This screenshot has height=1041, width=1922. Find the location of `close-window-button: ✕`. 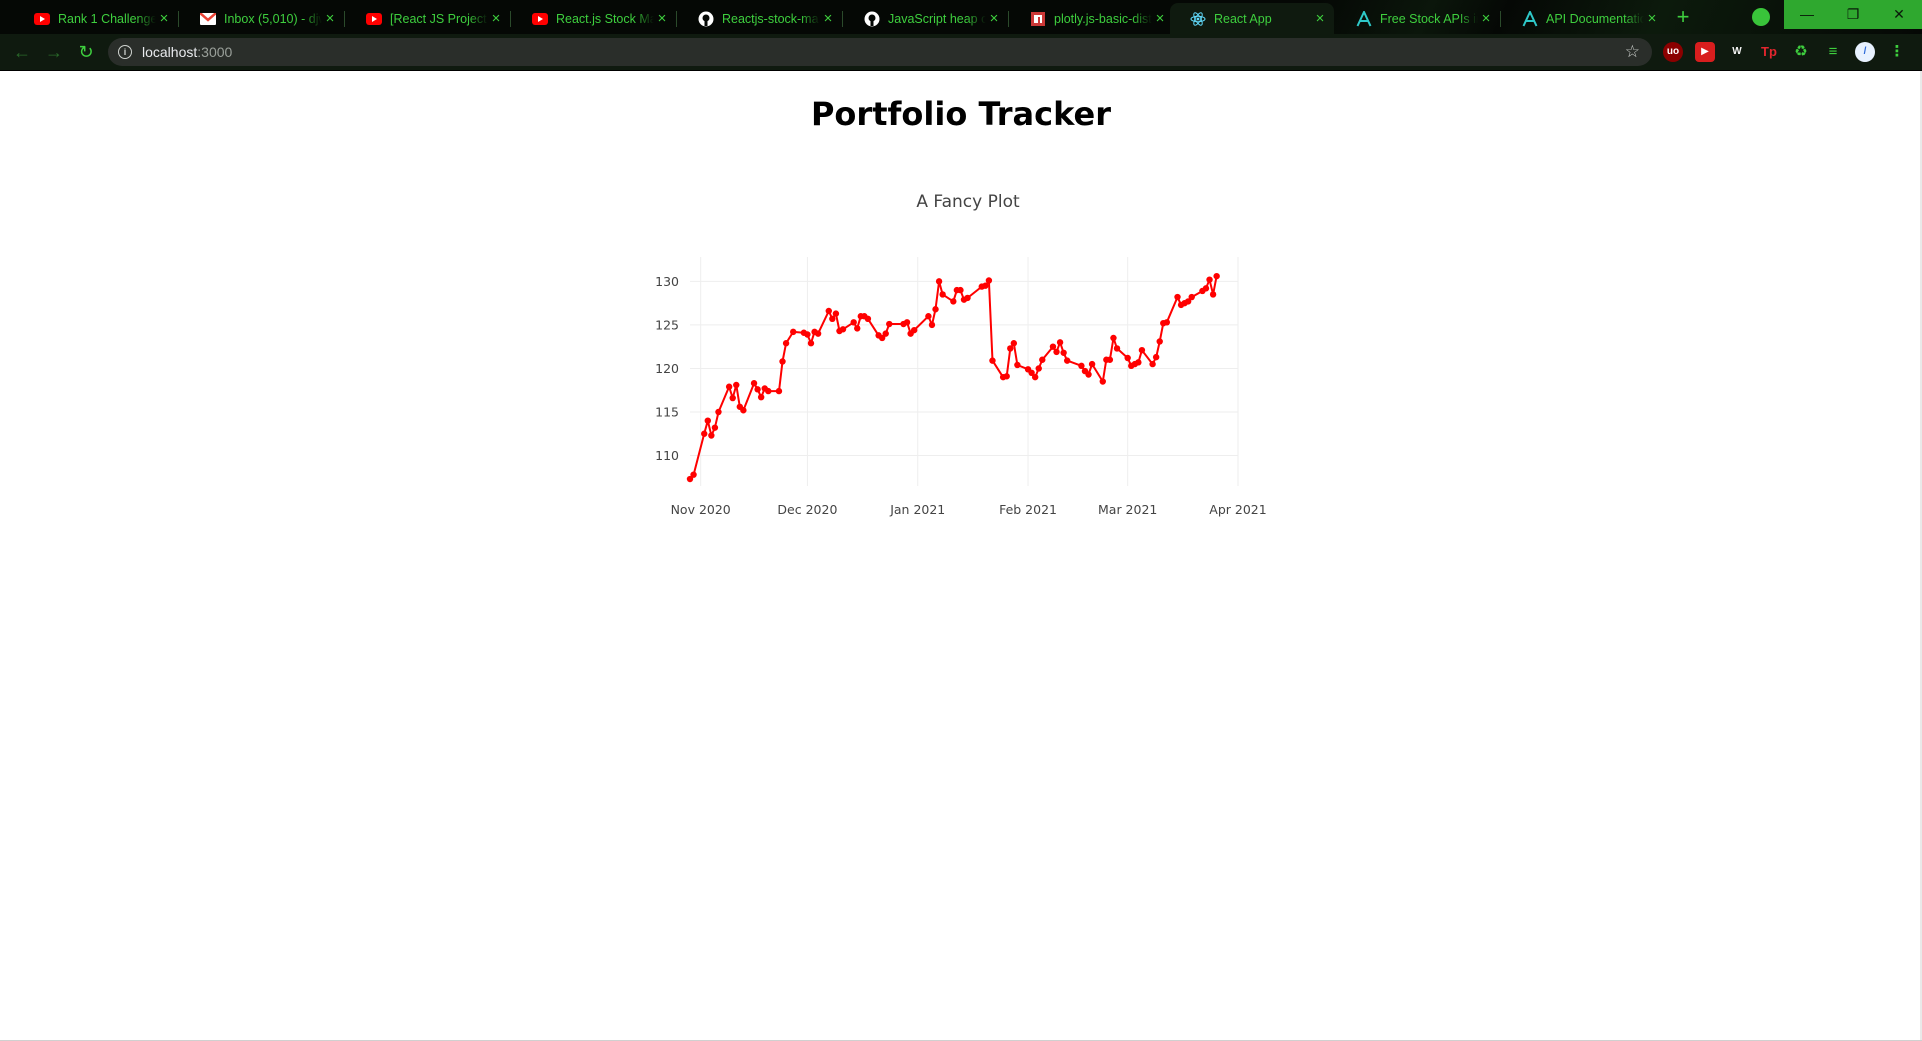

close-window-button: ✕ is located at coordinates (1899, 14).